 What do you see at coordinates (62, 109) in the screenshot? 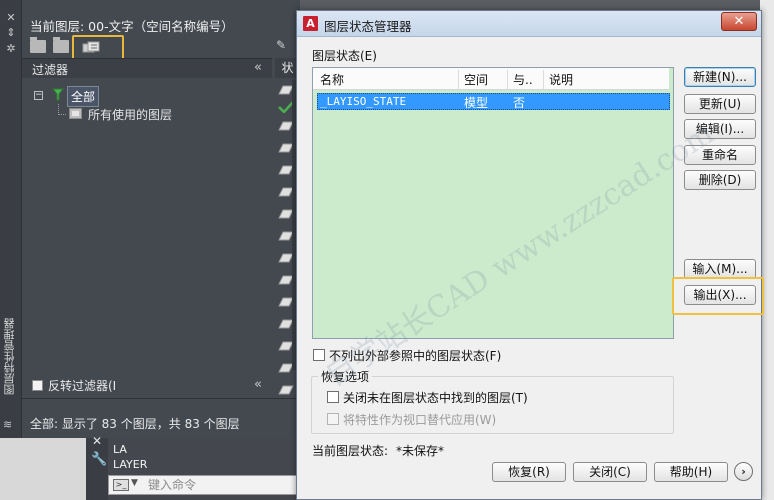
I see `tree-connector` at bounding box center [62, 109].